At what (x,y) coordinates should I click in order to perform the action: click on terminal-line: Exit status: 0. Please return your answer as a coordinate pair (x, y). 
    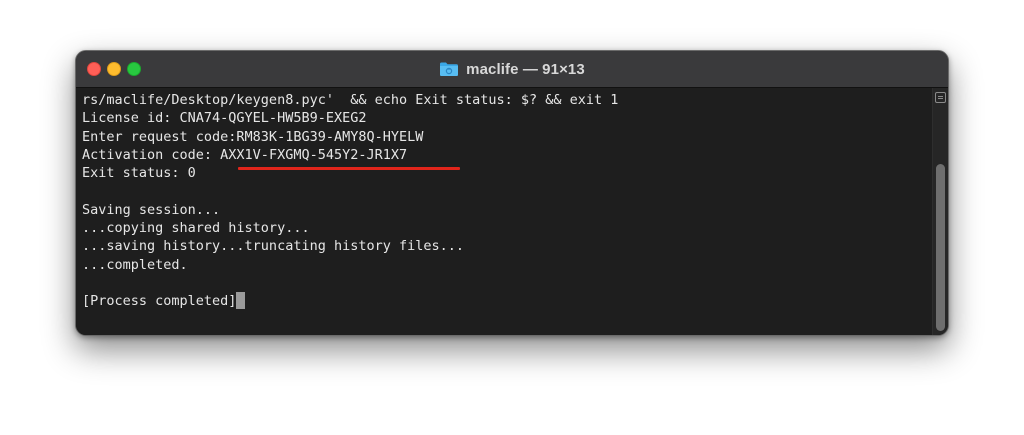
    Looking at the image, I should click on (139, 173).